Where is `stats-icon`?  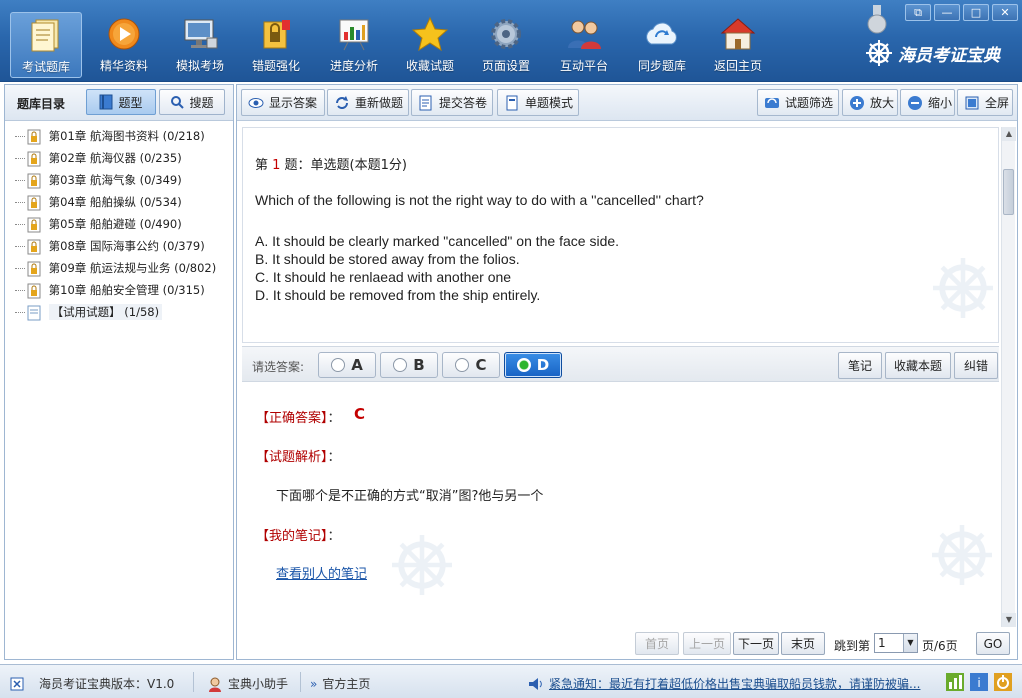
stats-icon is located at coordinates (955, 682).